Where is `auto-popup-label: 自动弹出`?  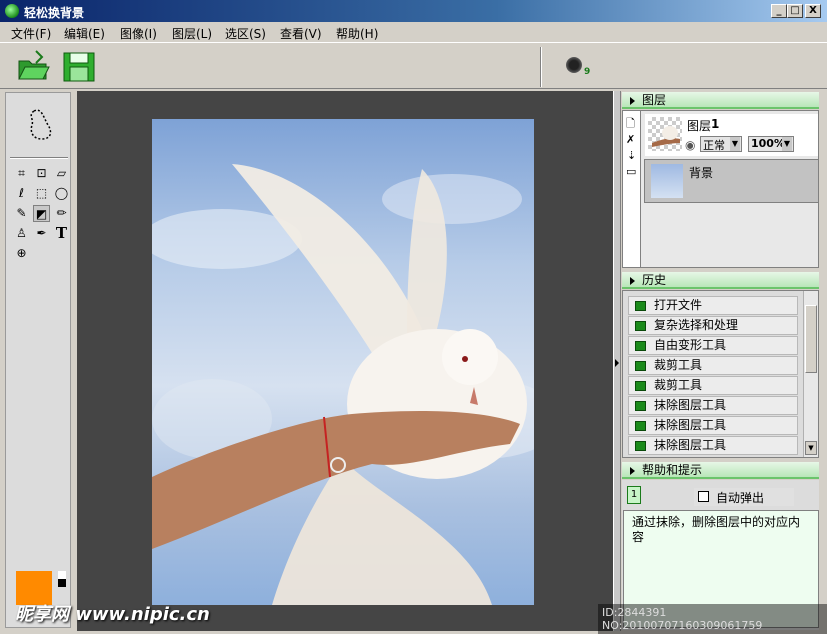 auto-popup-label: 自动弹出 is located at coordinates (740, 498).